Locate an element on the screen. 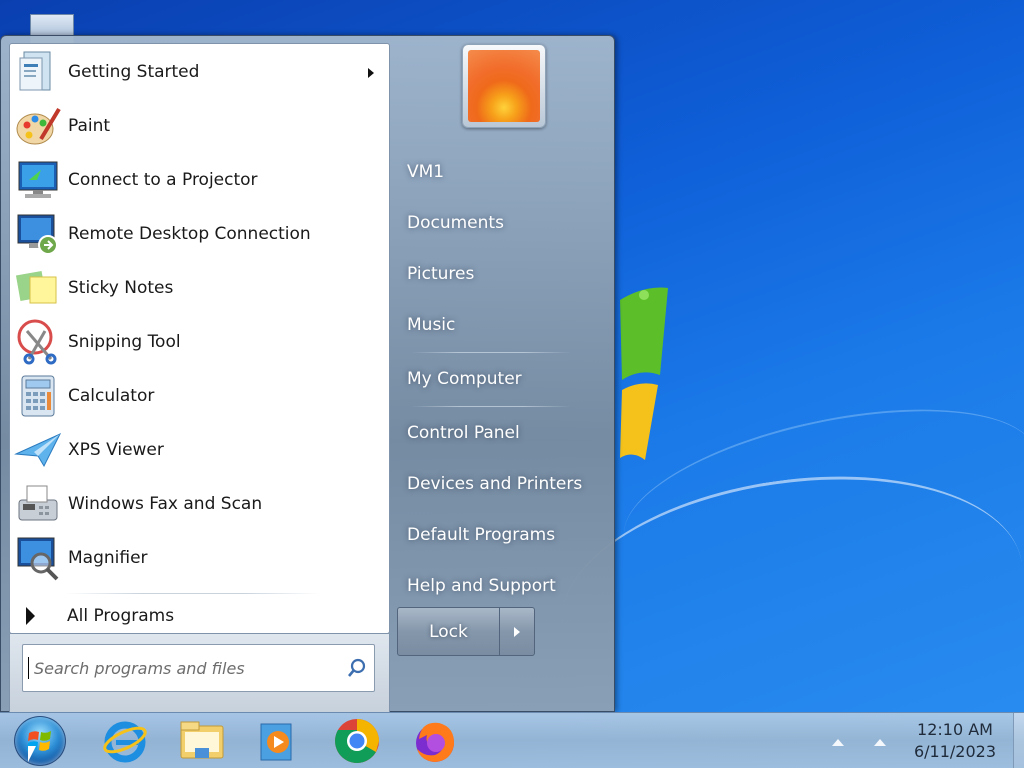  getting-started-icon is located at coordinates (38, 72).